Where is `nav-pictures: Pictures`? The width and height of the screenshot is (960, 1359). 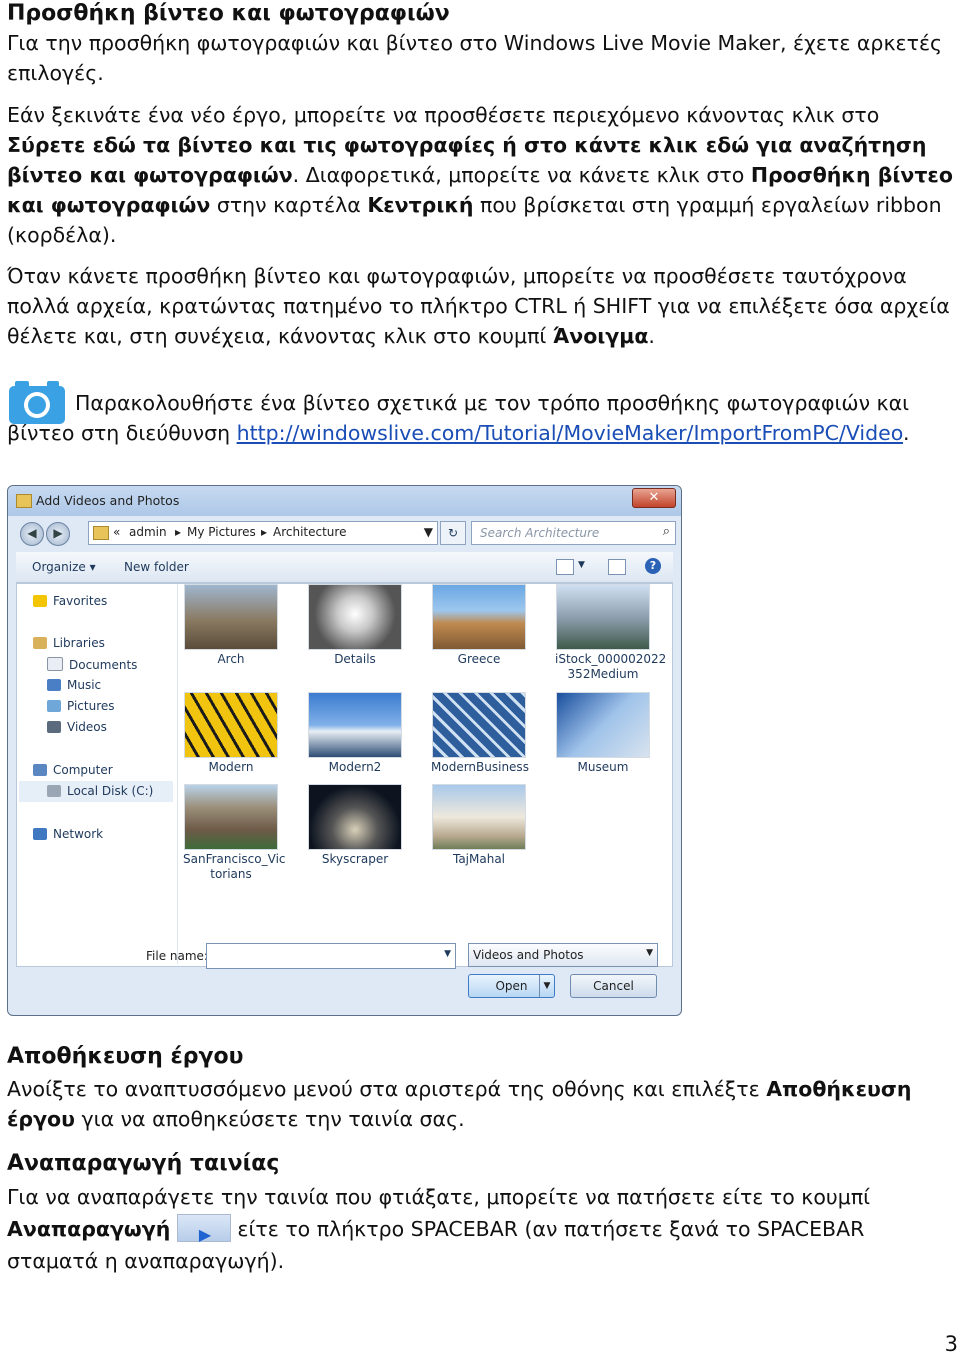
nav-pictures: Pictures is located at coordinates (81, 706).